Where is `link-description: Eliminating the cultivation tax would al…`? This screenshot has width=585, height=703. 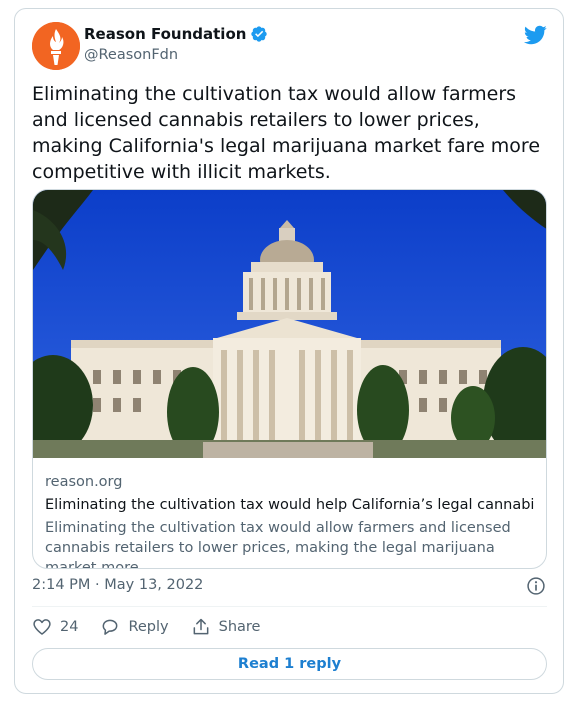 link-description: Eliminating the cultivation tax would al… is located at coordinates (278, 544).